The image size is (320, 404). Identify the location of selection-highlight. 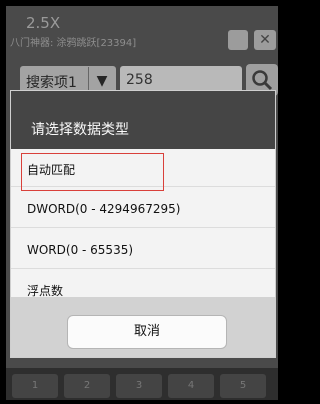
(92, 172).